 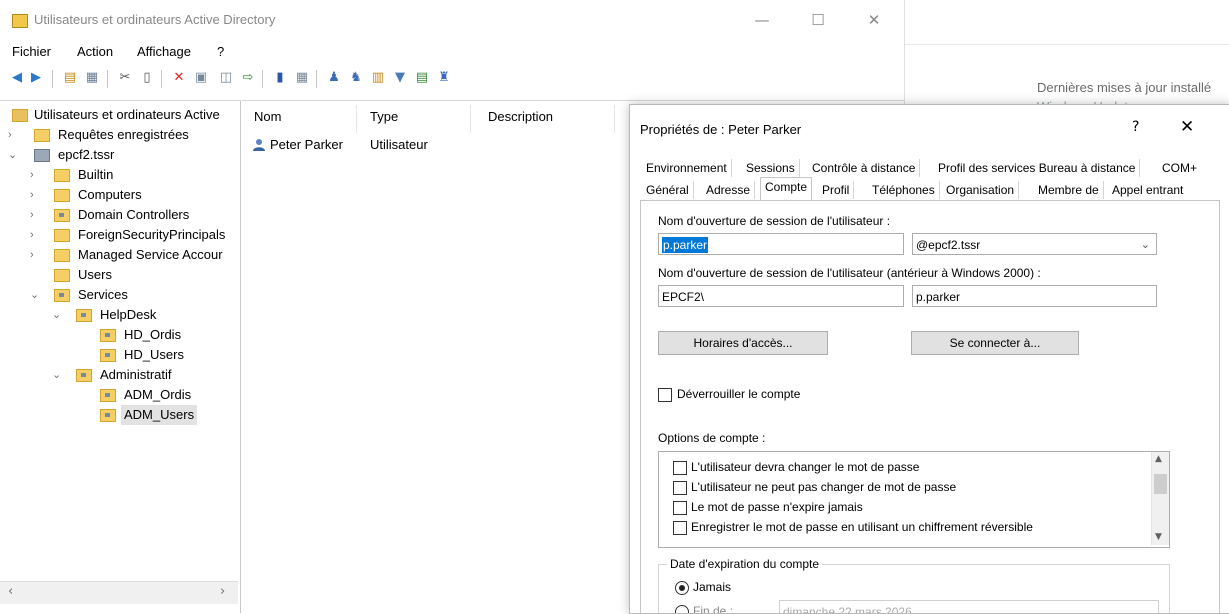 What do you see at coordinates (222, 591) in the screenshot?
I see `scroll-right-icon: ›` at bounding box center [222, 591].